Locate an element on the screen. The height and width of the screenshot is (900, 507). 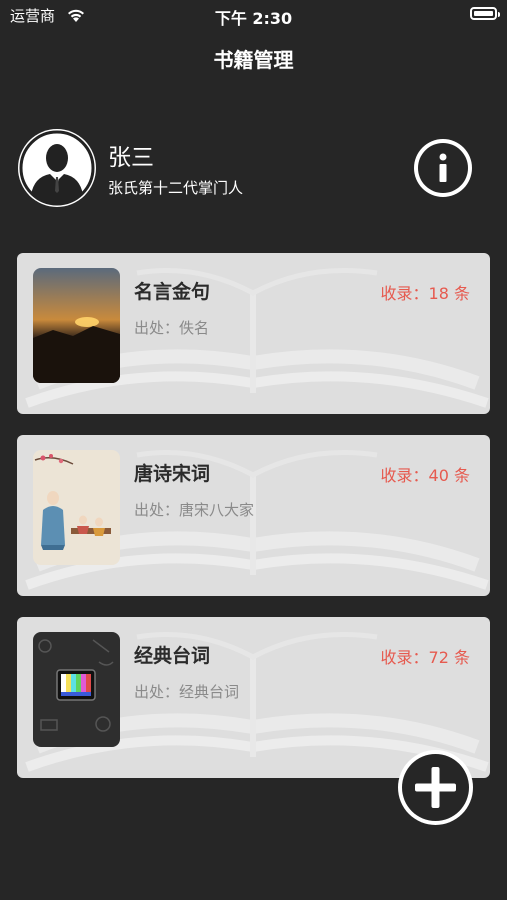
book-source: 出处：经典台词 is located at coordinates (187, 692).